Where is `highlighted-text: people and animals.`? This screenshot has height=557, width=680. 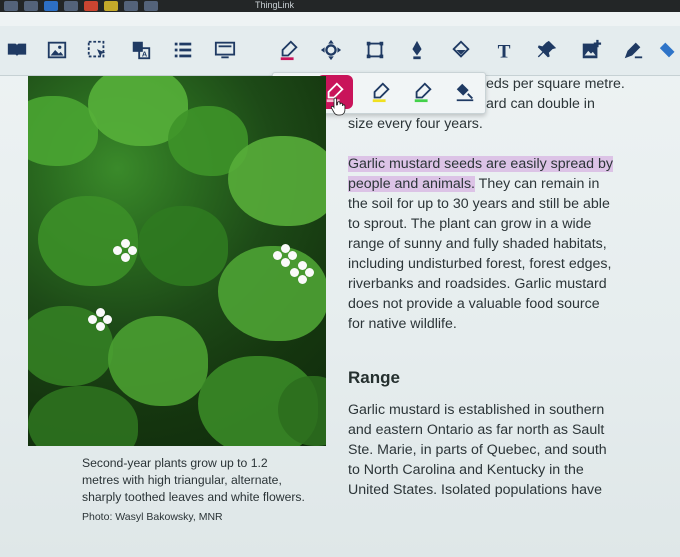
highlighted-text: people and animals. is located at coordinates (411, 184).